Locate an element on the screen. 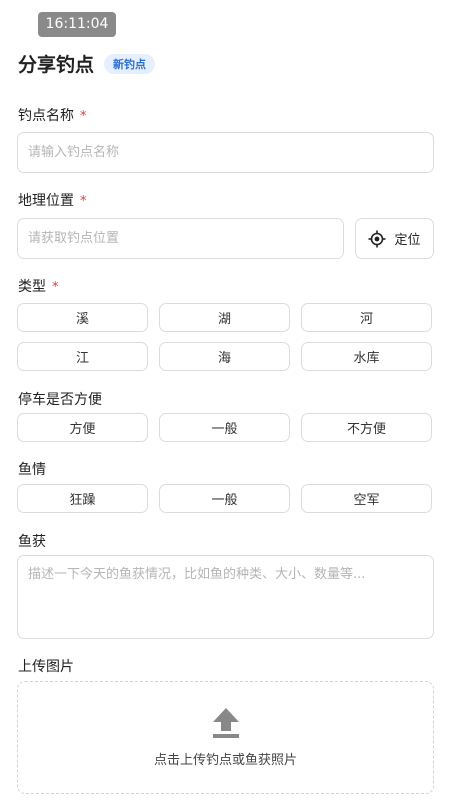 The width and height of the screenshot is (450, 800). type-option-reservoir: 水库 is located at coordinates (366, 356).